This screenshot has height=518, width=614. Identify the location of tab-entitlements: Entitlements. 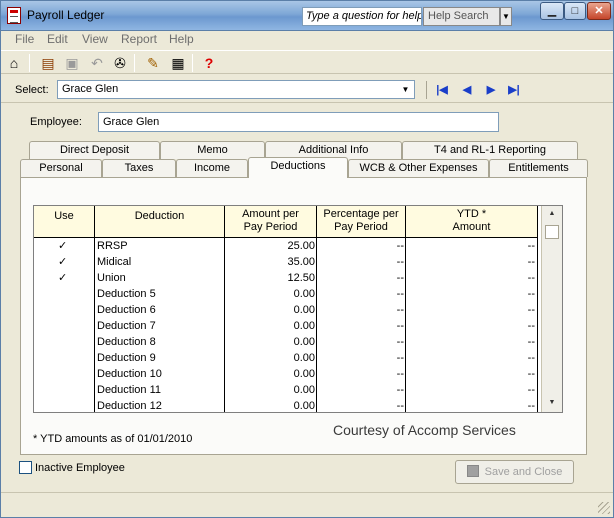
(538, 168).